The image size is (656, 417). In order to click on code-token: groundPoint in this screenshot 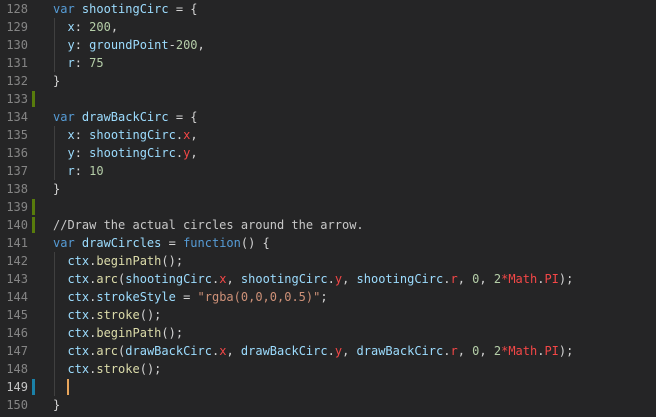, I will do `click(129, 45)`.